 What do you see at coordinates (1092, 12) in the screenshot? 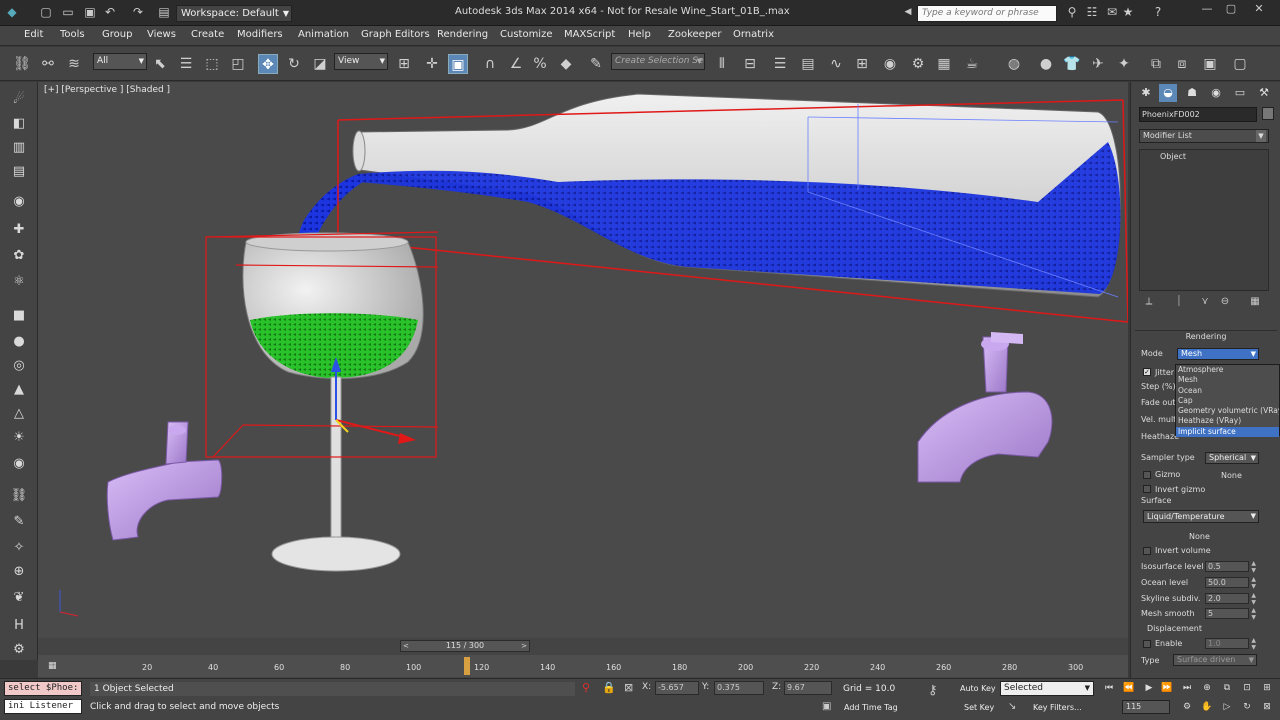
I see `subscription-icon: ☷` at bounding box center [1092, 12].